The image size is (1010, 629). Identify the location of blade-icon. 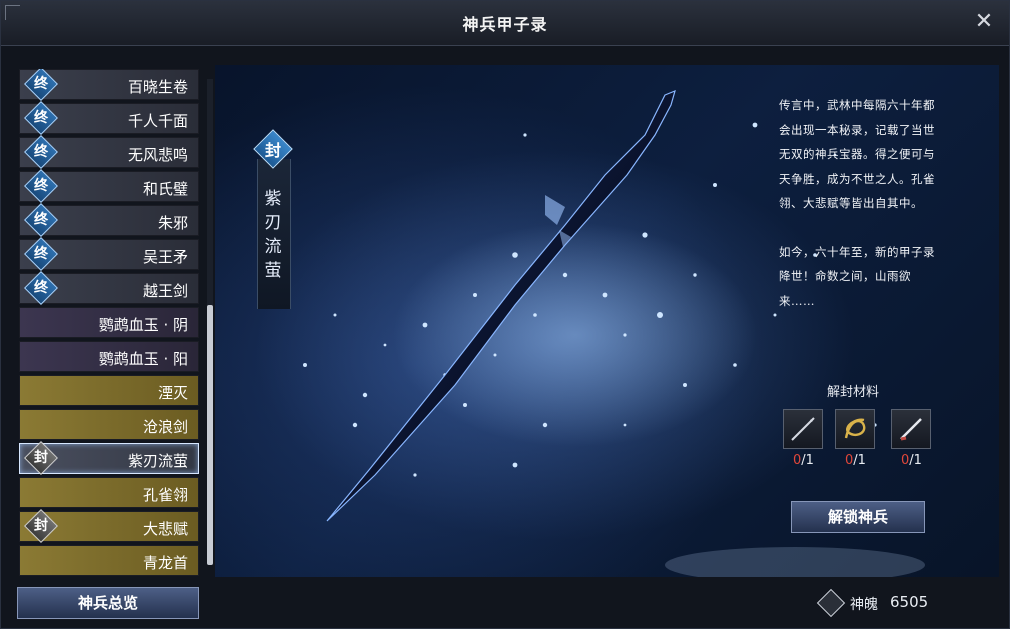
(911, 429).